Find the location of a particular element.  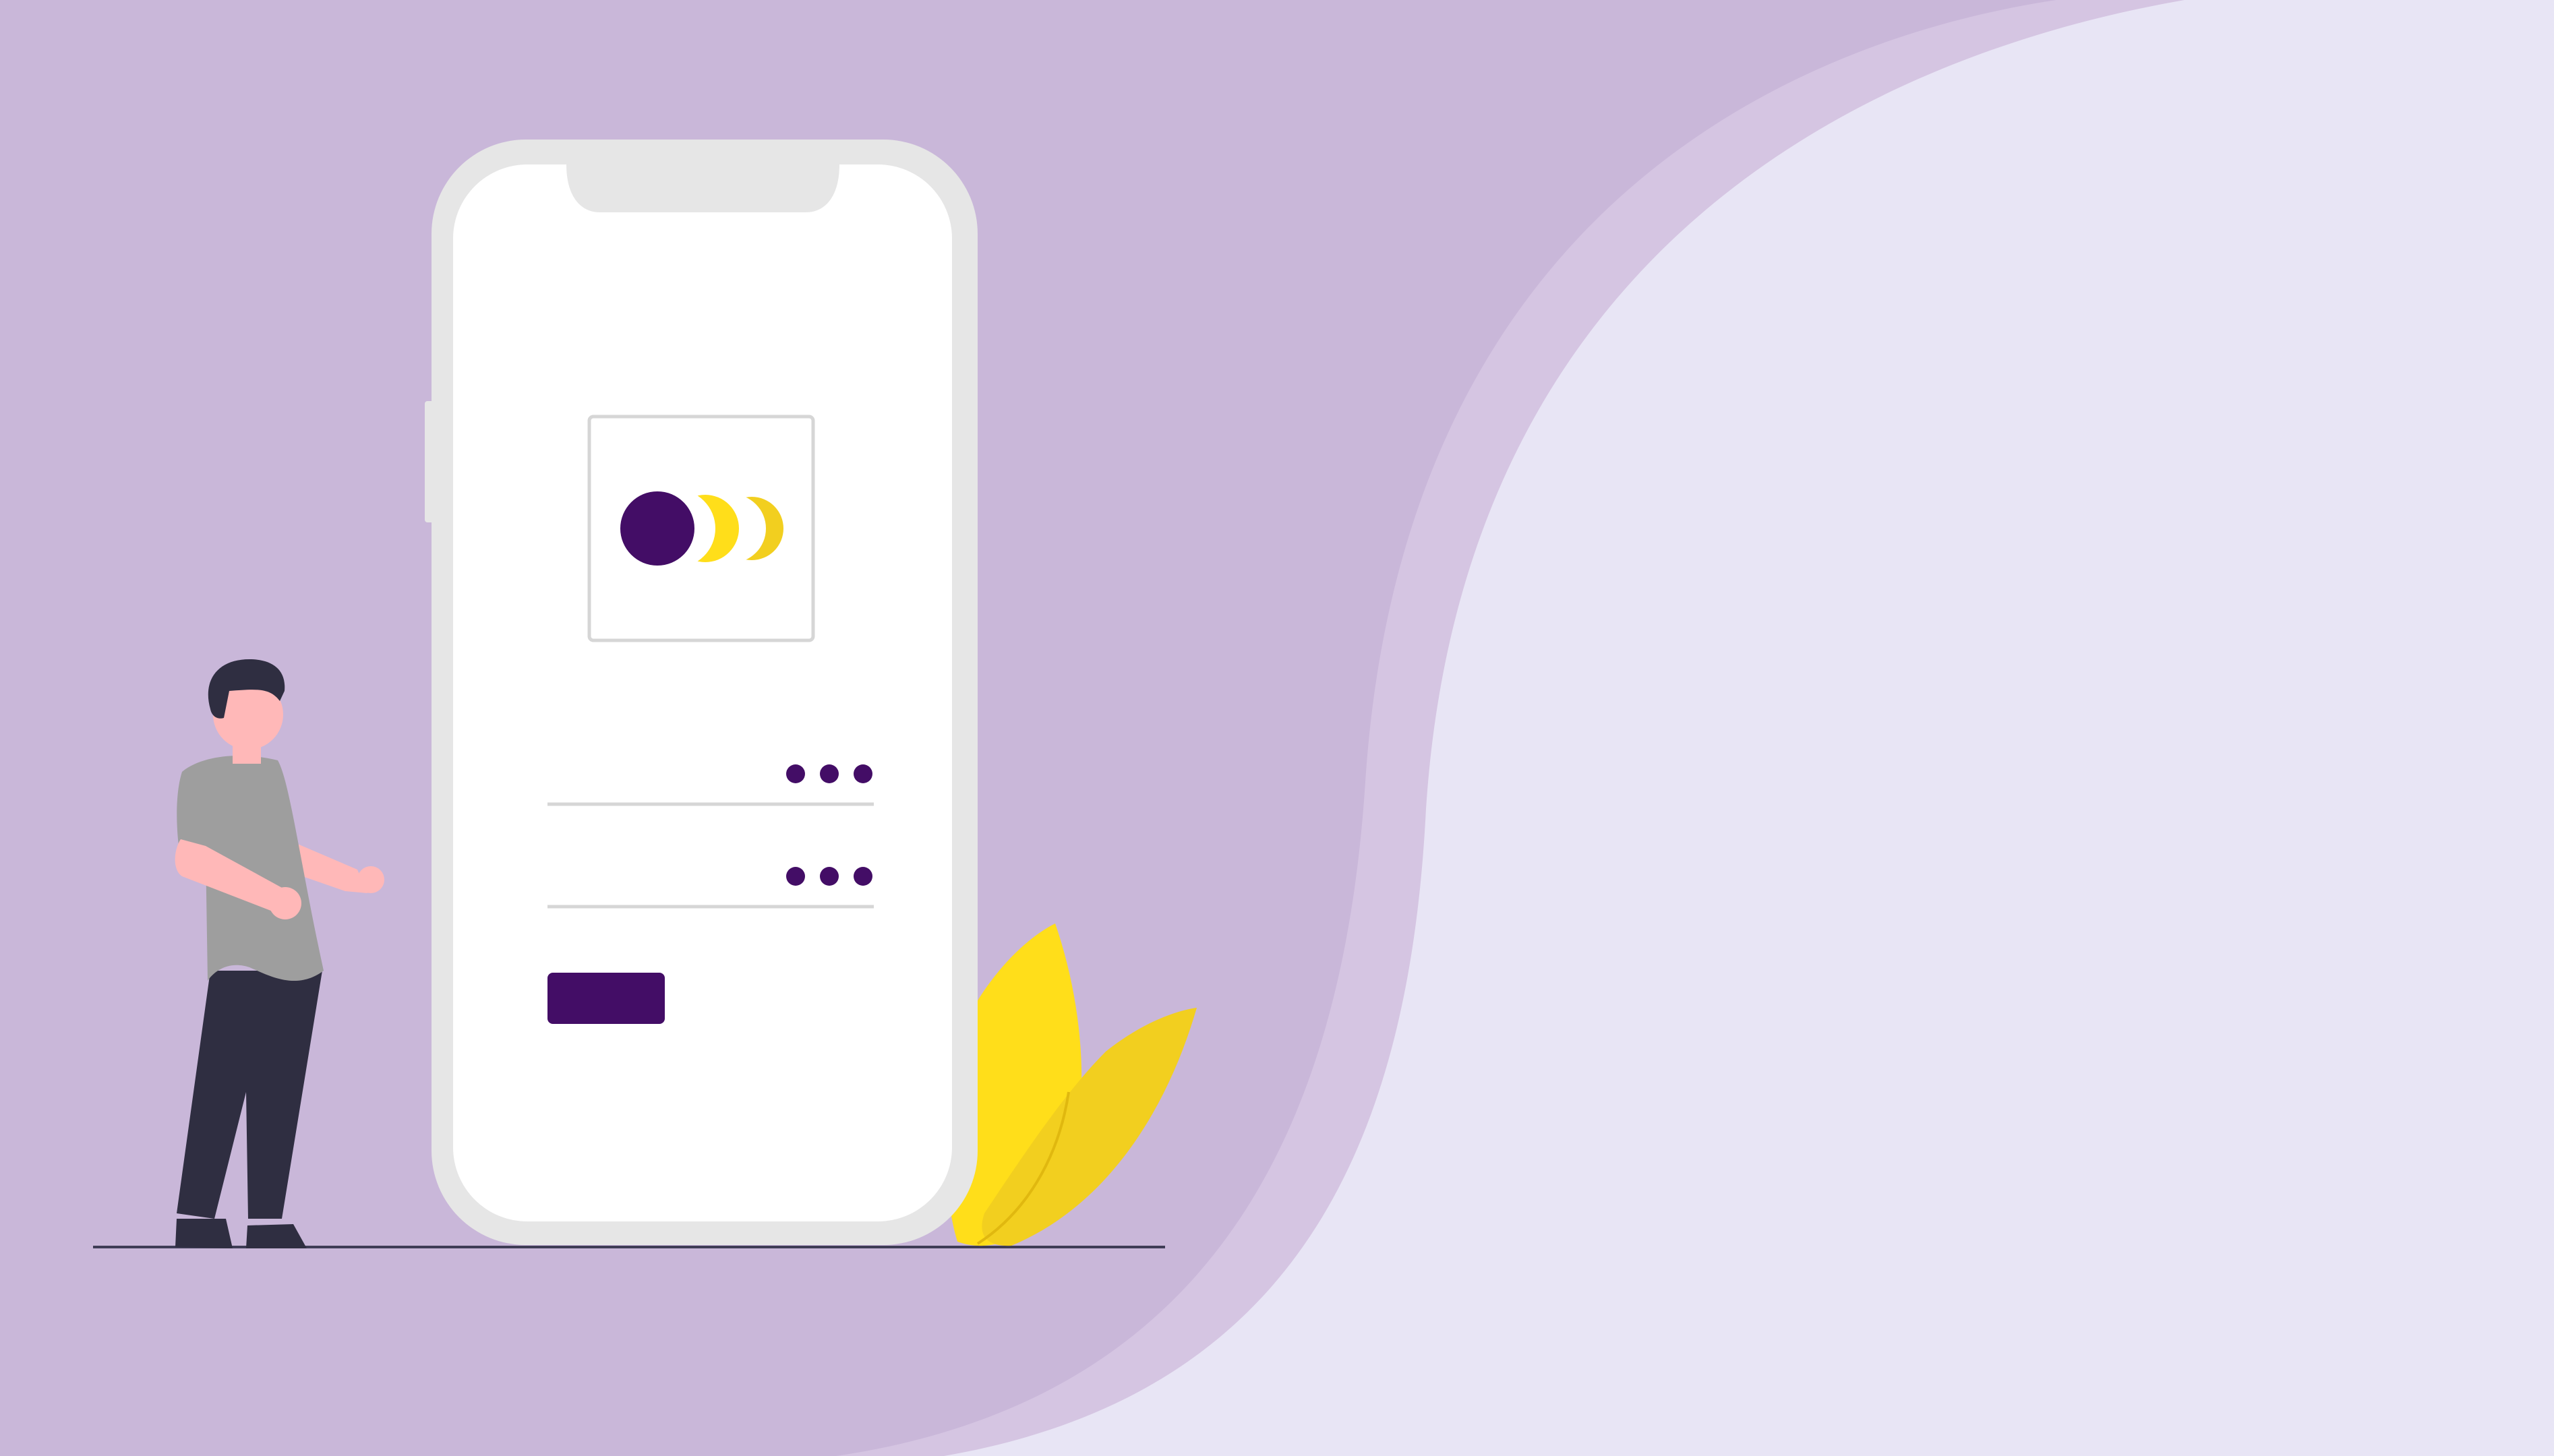

username-field is located at coordinates (711, 773).